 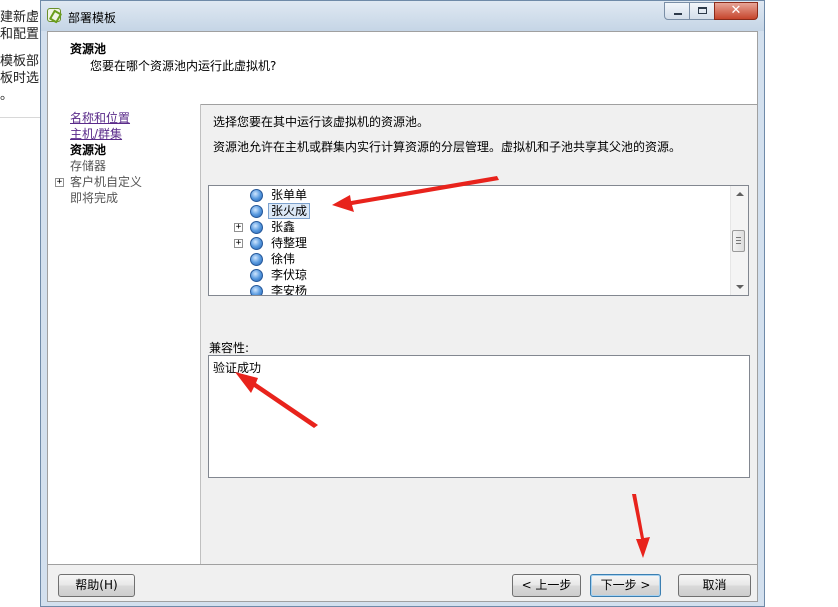 What do you see at coordinates (229, 348) in the screenshot?
I see `compatibility-label: 兼容性:` at bounding box center [229, 348].